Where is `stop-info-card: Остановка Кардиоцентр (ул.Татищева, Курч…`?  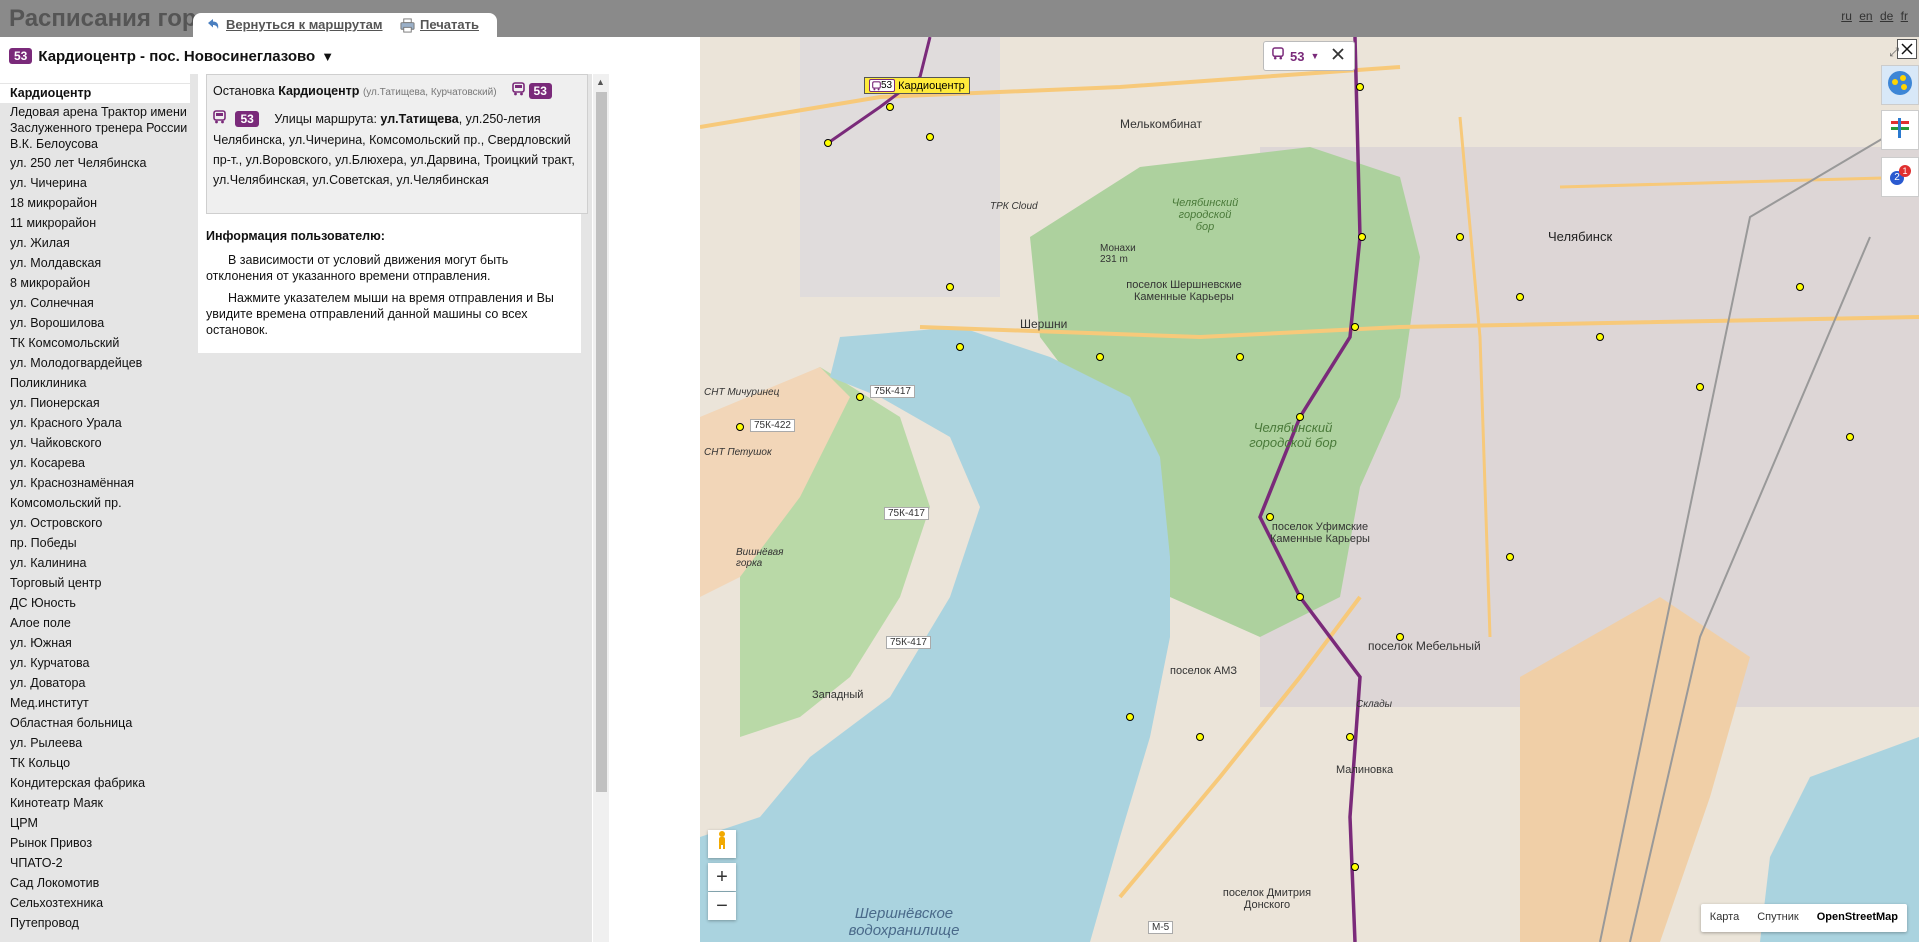
stop-info-card: Остановка Кардиоцентр (ул.Татищева, Курч… is located at coordinates (397, 144).